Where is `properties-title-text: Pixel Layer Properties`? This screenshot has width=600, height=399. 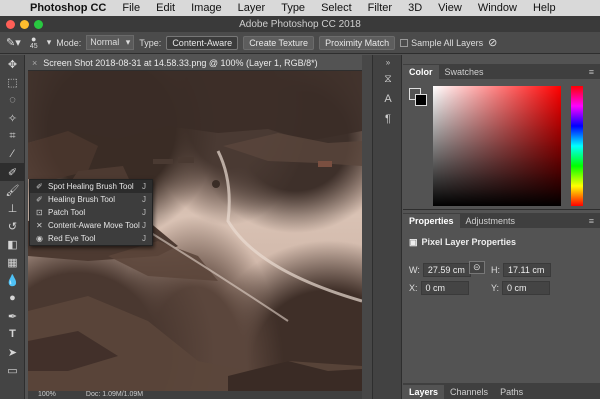
properties-title-text: Pixel Layer Properties is located at coordinates (469, 242).